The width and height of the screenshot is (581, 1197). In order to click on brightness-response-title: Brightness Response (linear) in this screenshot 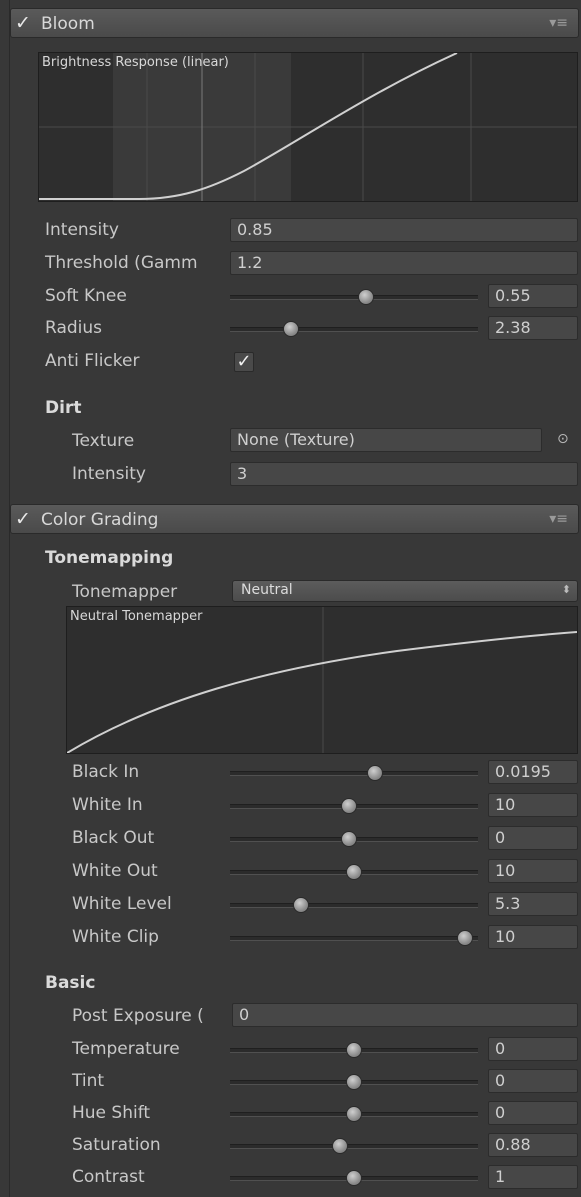, I will do `click(135, 62)`.